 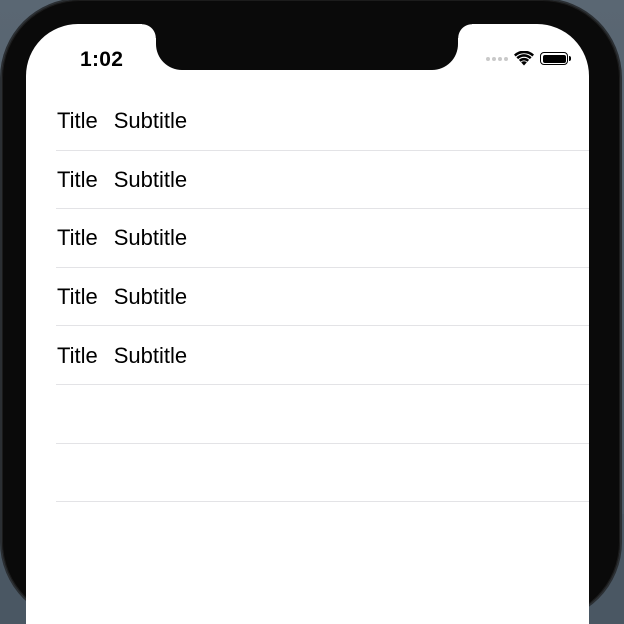 I want to click on battery-fill, so click(x=554, y=58).